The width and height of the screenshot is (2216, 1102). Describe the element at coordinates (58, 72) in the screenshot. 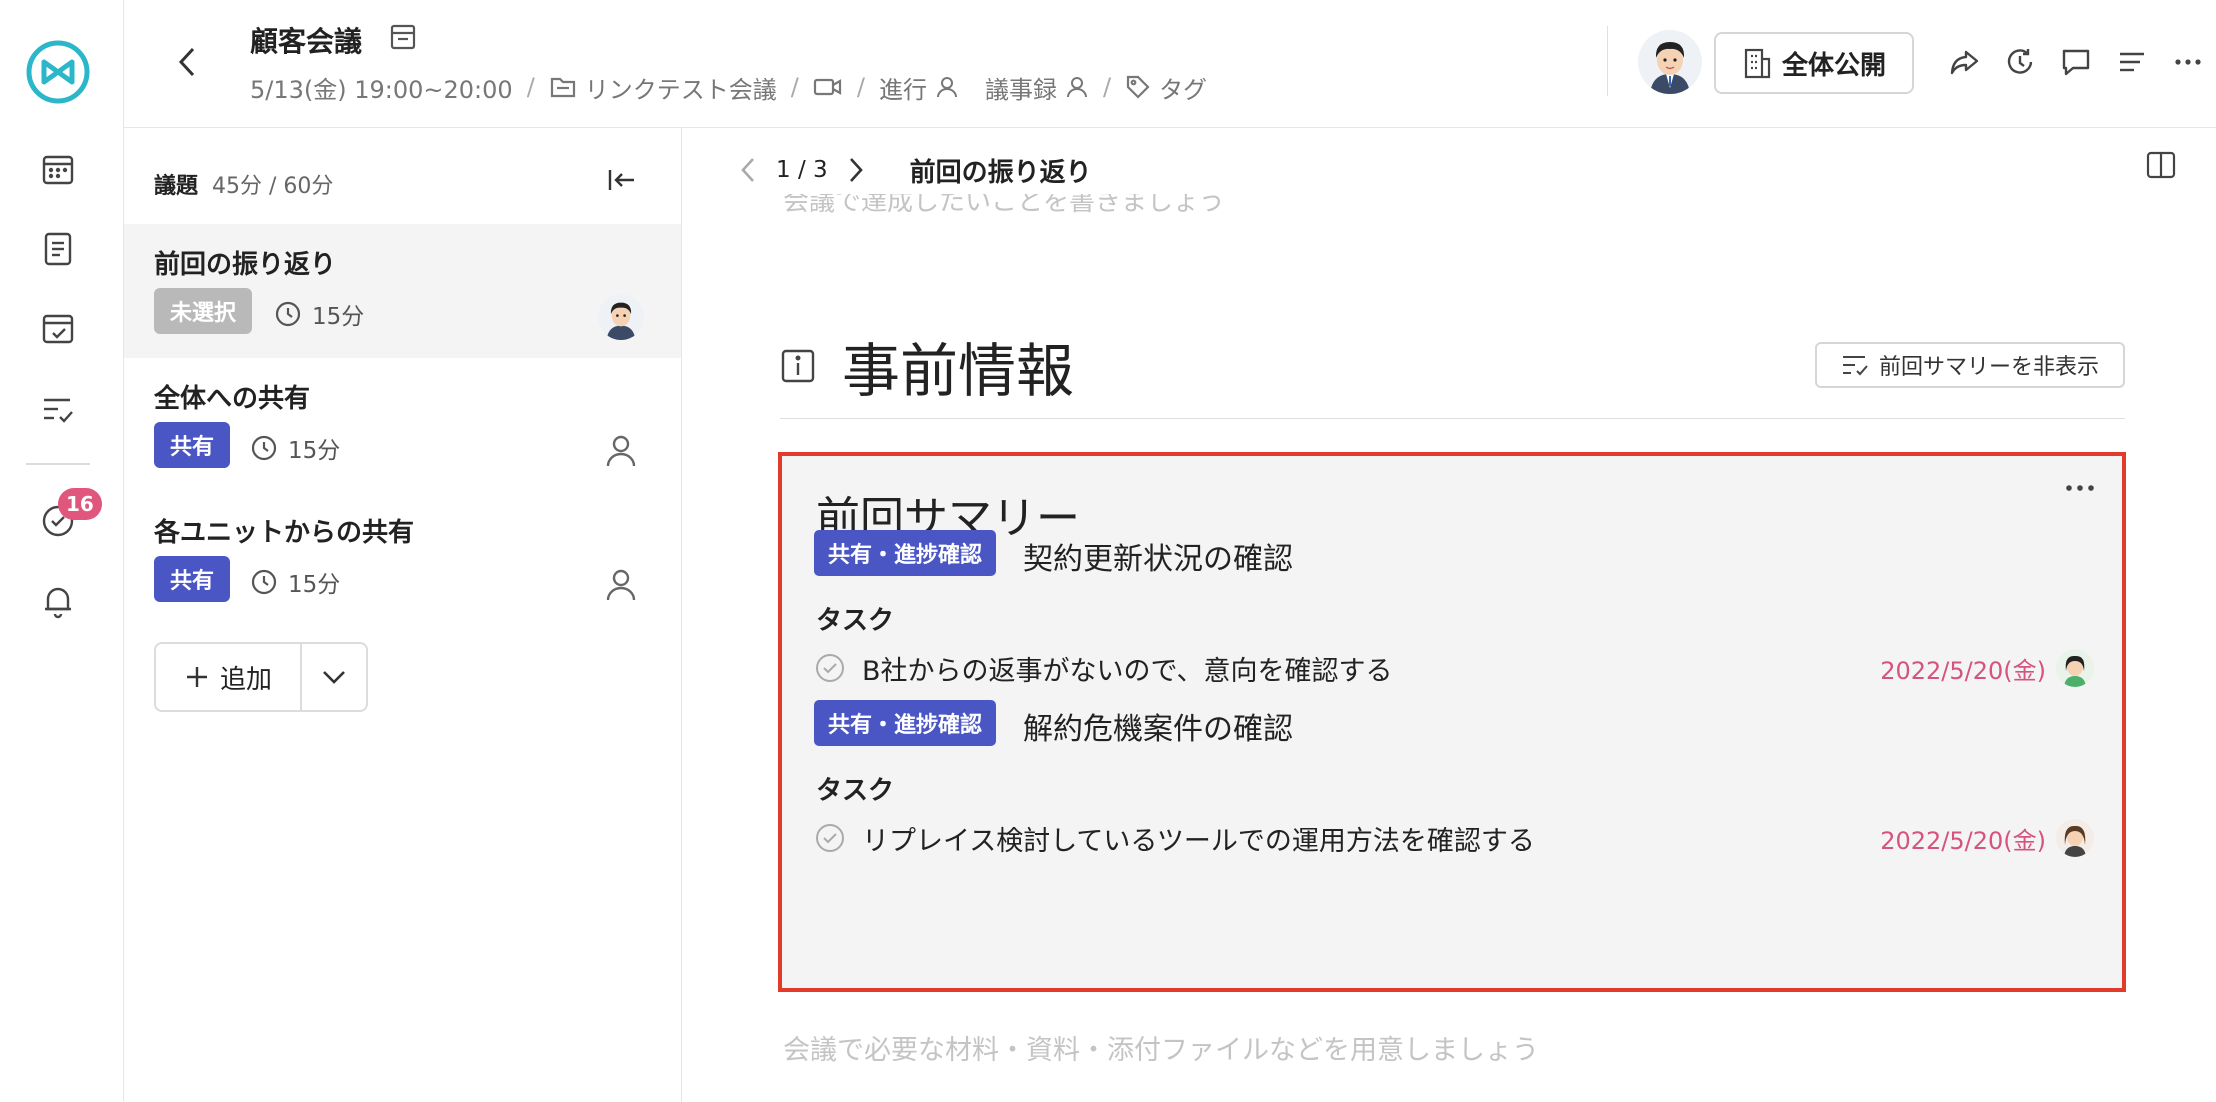

I see `app-logo-icon` at that location.